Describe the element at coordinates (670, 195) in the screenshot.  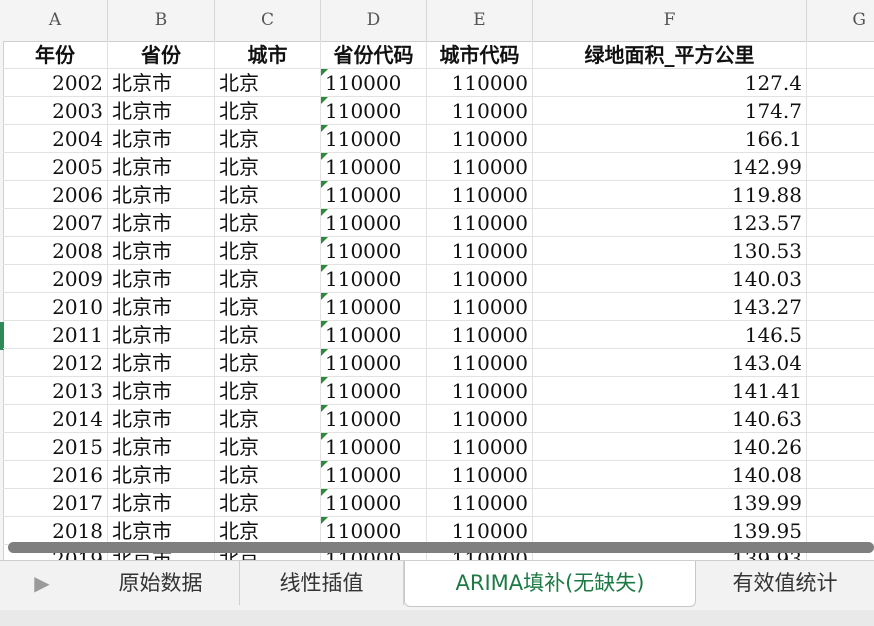
I see `cell-green-area: 119.88` at that location.